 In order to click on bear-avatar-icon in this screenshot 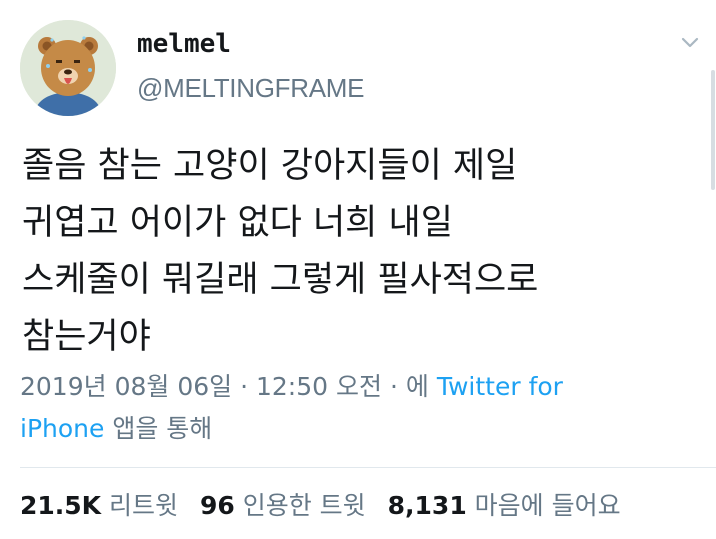, I will do `click(68, 68)`.